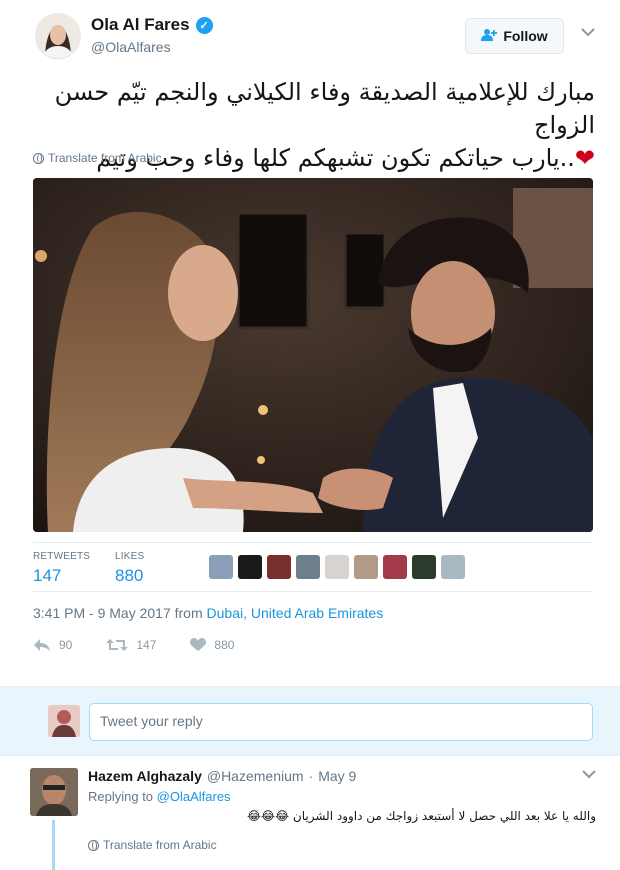 The width and height of the screenshot is (620, 870). I want to click on follow-button: Follow, so click(514, 36).